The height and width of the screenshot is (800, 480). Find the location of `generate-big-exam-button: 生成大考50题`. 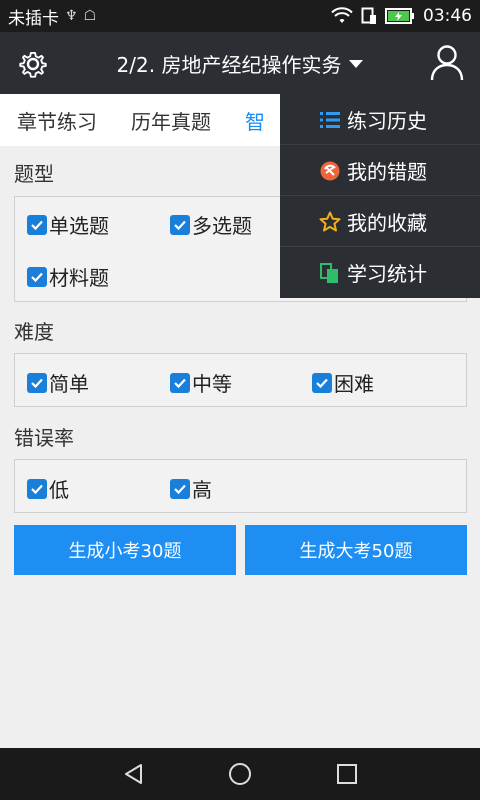

generate-big-exam-button: 生成大考50题 is located at coordinates (356, 550).